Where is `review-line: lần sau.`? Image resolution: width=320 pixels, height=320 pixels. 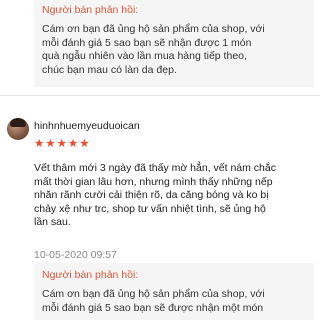
review-line: lần sau. is located at coordinates (52, 222).